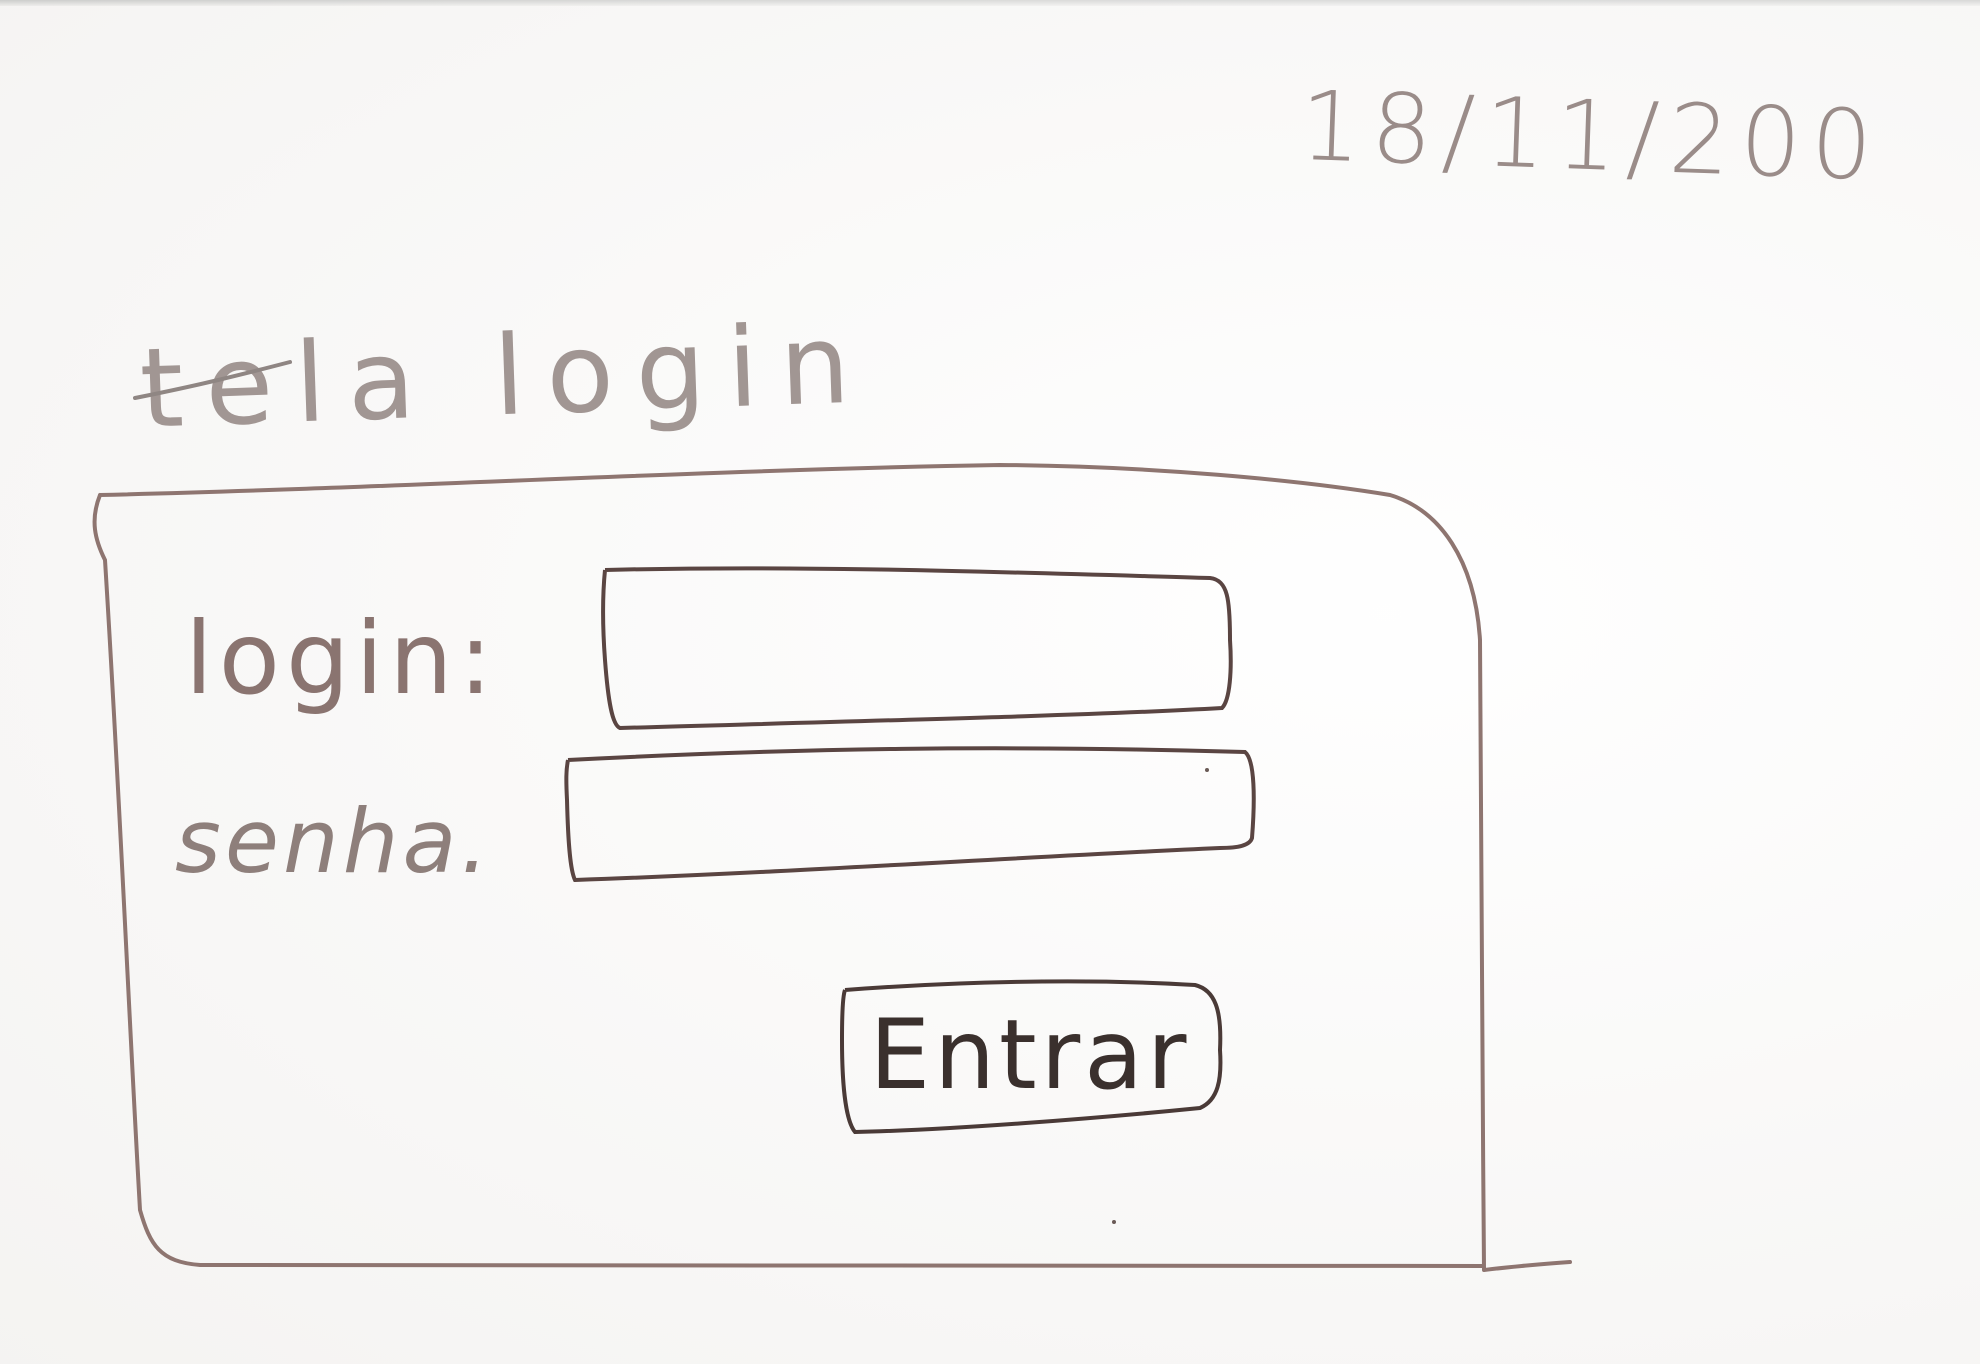 This screenshot has height=1364, width=1980. What do you see at coordinates (919, 645) in the screenshot?
I see `login-input` at bounding box center [919, 645].